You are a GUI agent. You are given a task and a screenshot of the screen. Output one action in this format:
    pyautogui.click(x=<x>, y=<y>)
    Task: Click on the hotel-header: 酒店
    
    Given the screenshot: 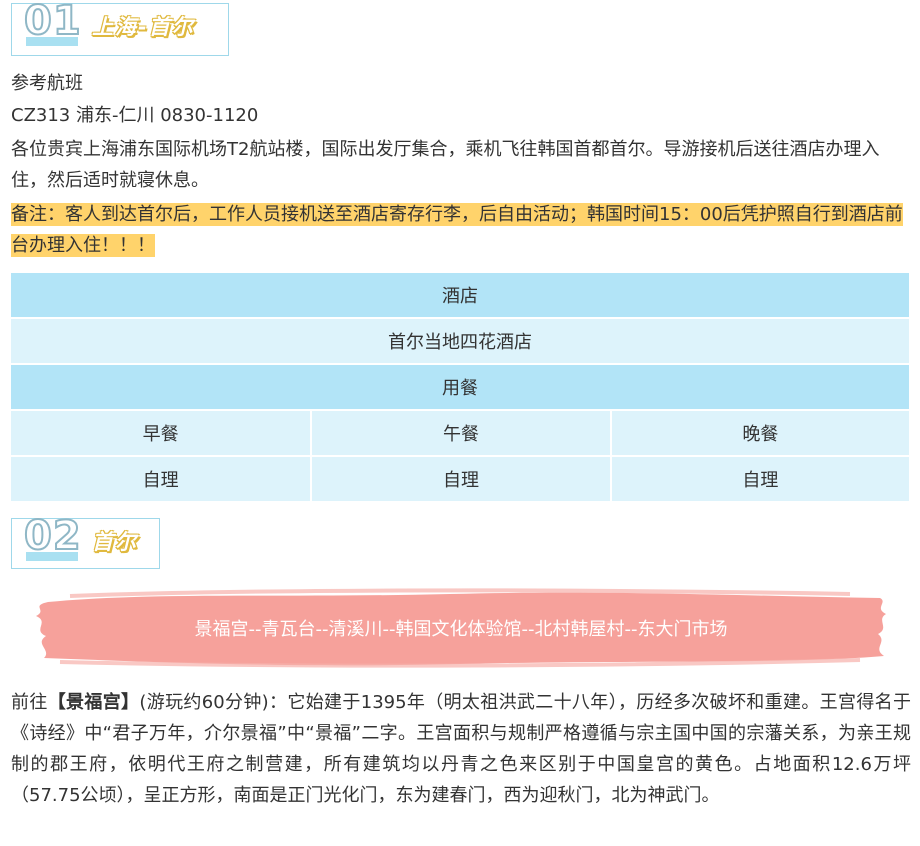 What is the action you would take?
    pyautogui.click(x=460, y=295)
    